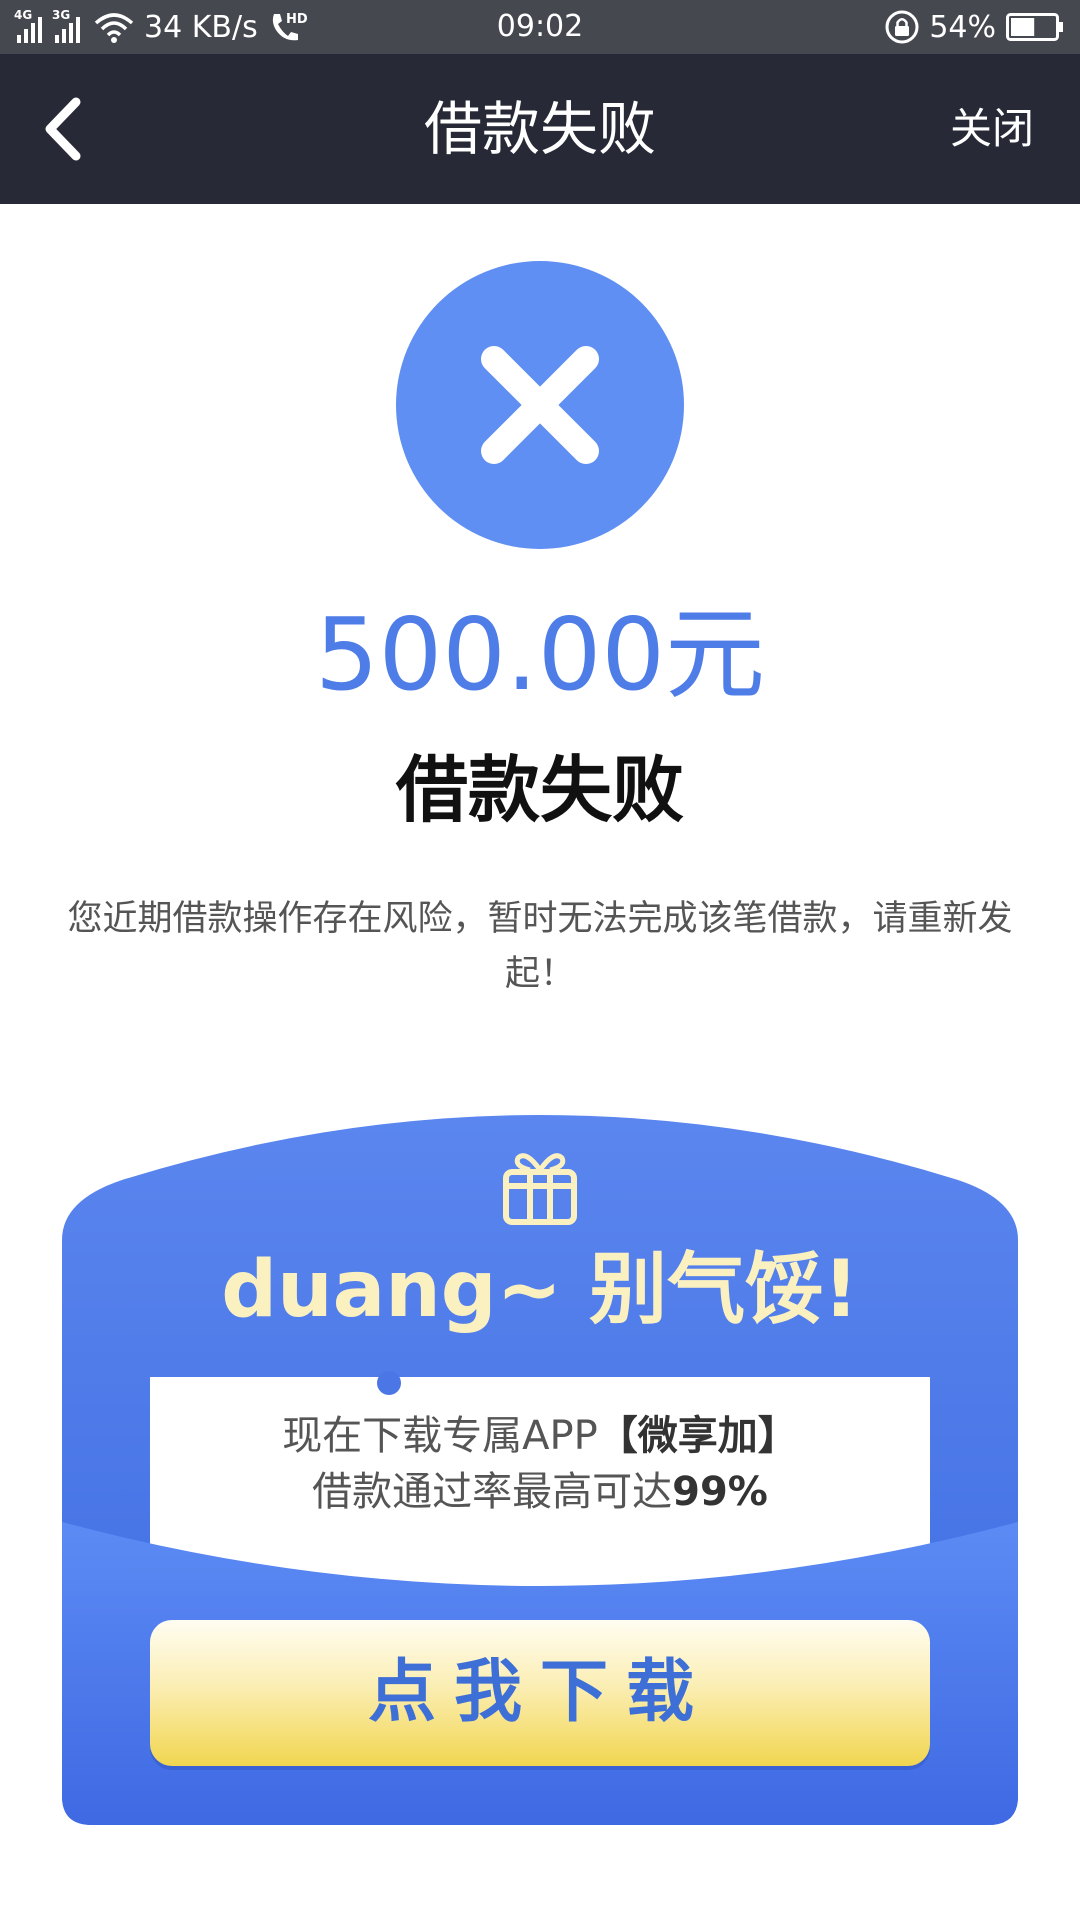  Describe the element at coordinates (63, 129) in the screenshot. I see `chevron-left-icon` at that location.